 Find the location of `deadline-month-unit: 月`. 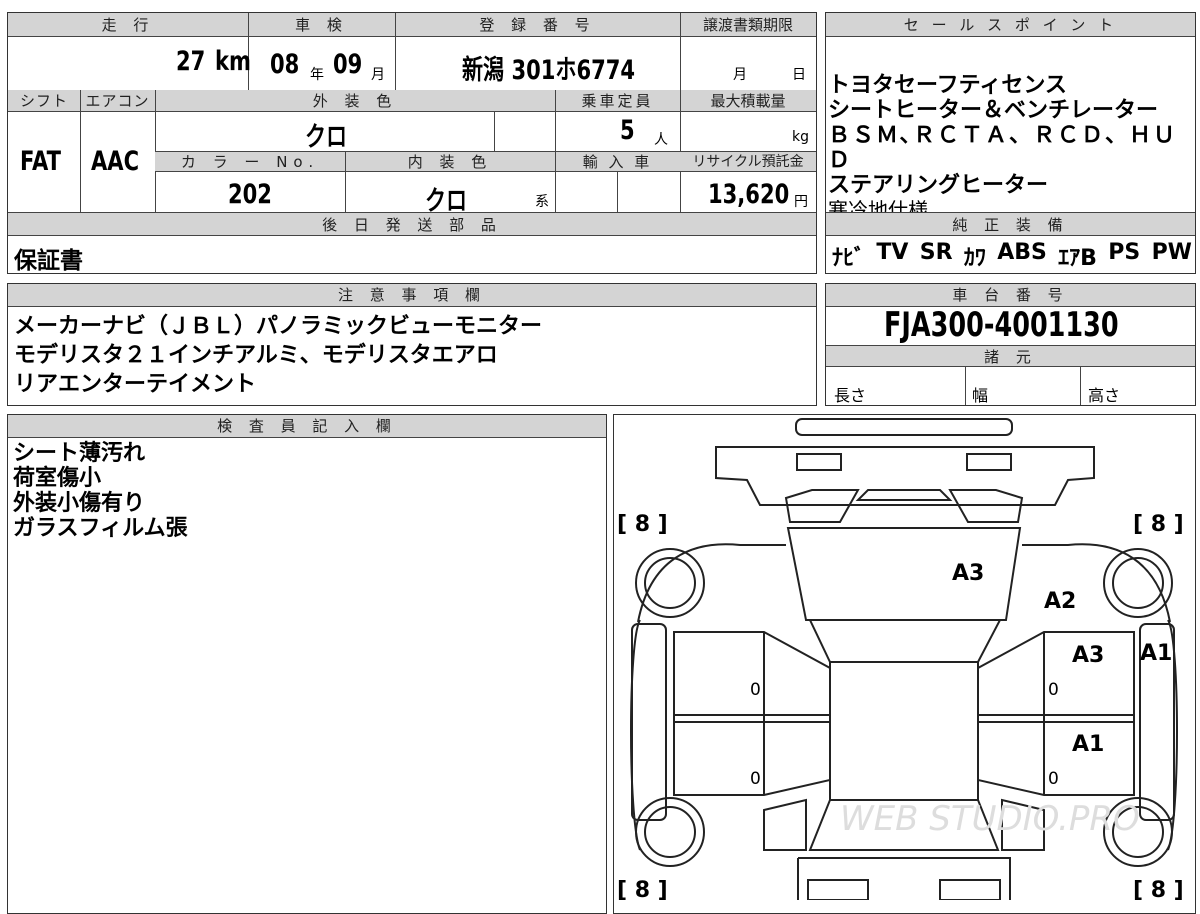

deadline-month-unit: 月 is located at coordinates (740, 75).